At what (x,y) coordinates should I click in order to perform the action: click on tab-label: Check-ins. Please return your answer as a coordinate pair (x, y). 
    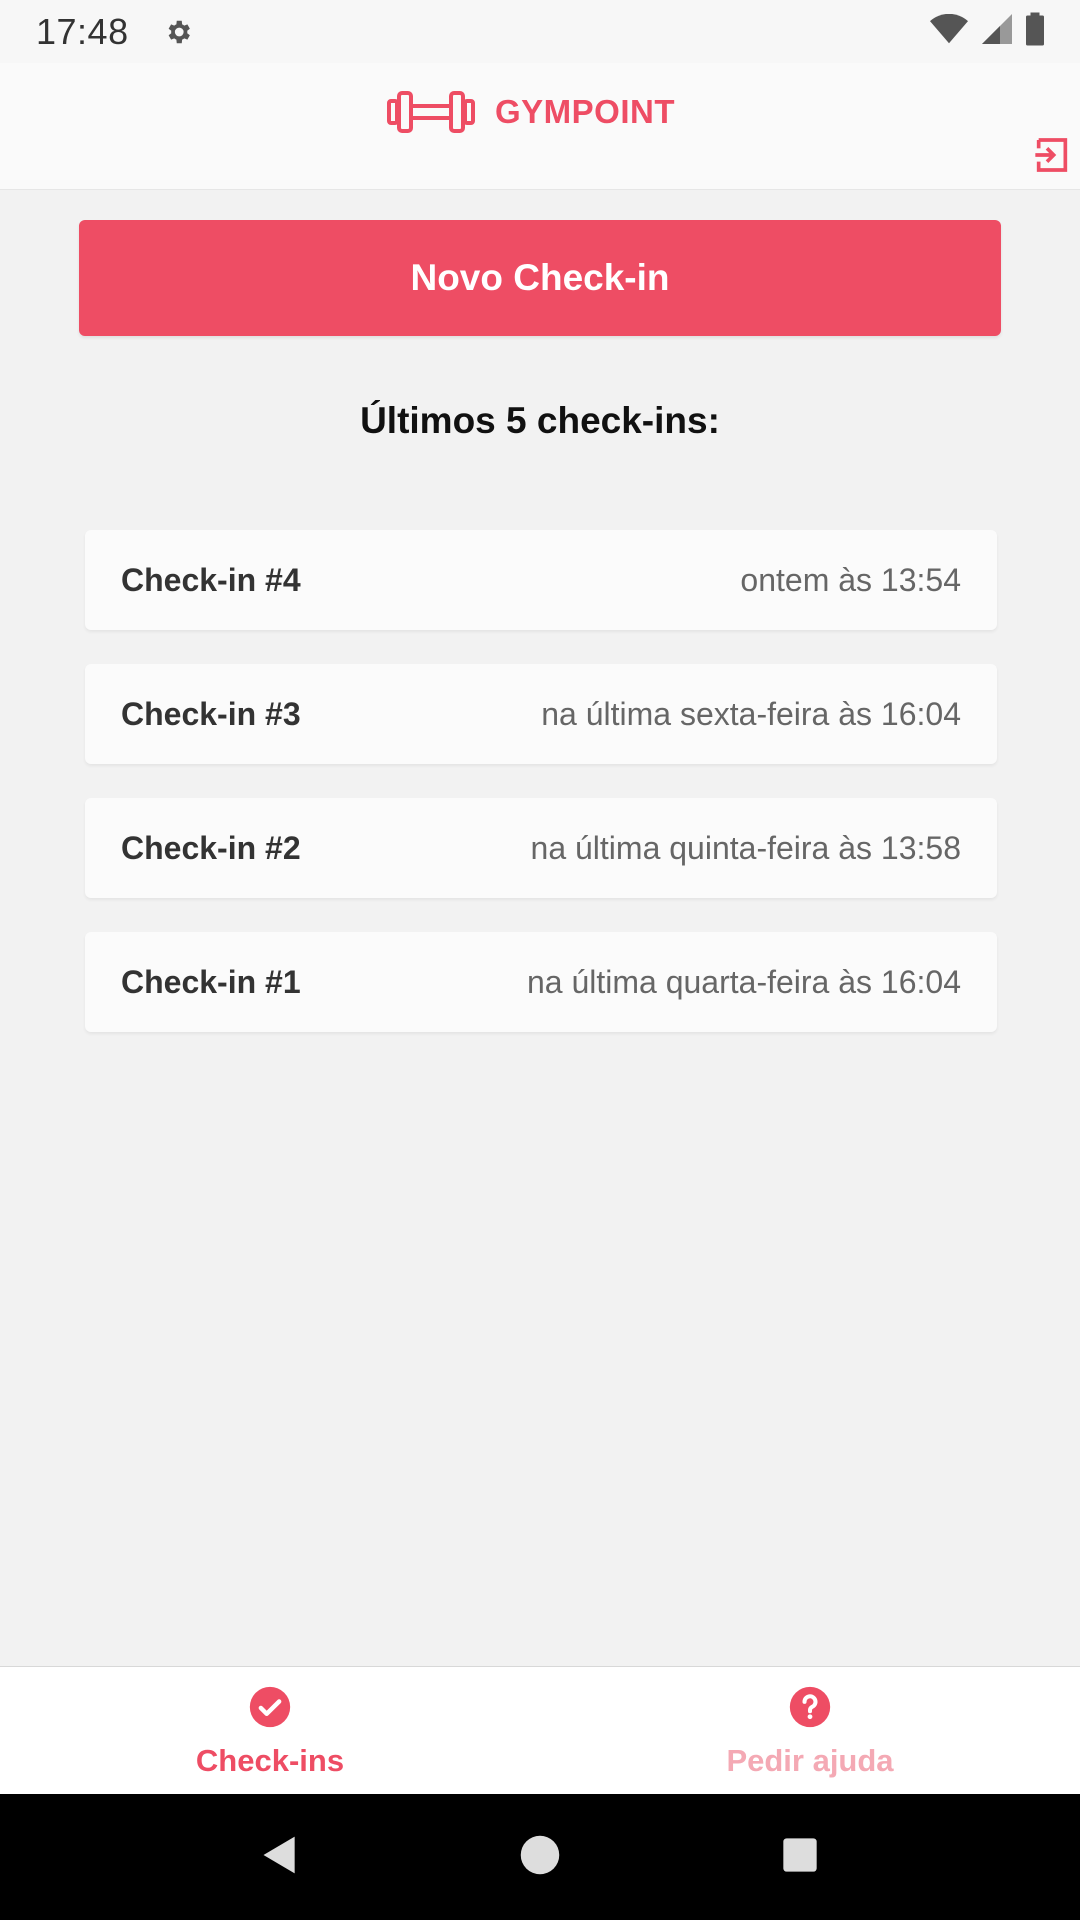
    Looking at the image, I should click on (270, 1760).